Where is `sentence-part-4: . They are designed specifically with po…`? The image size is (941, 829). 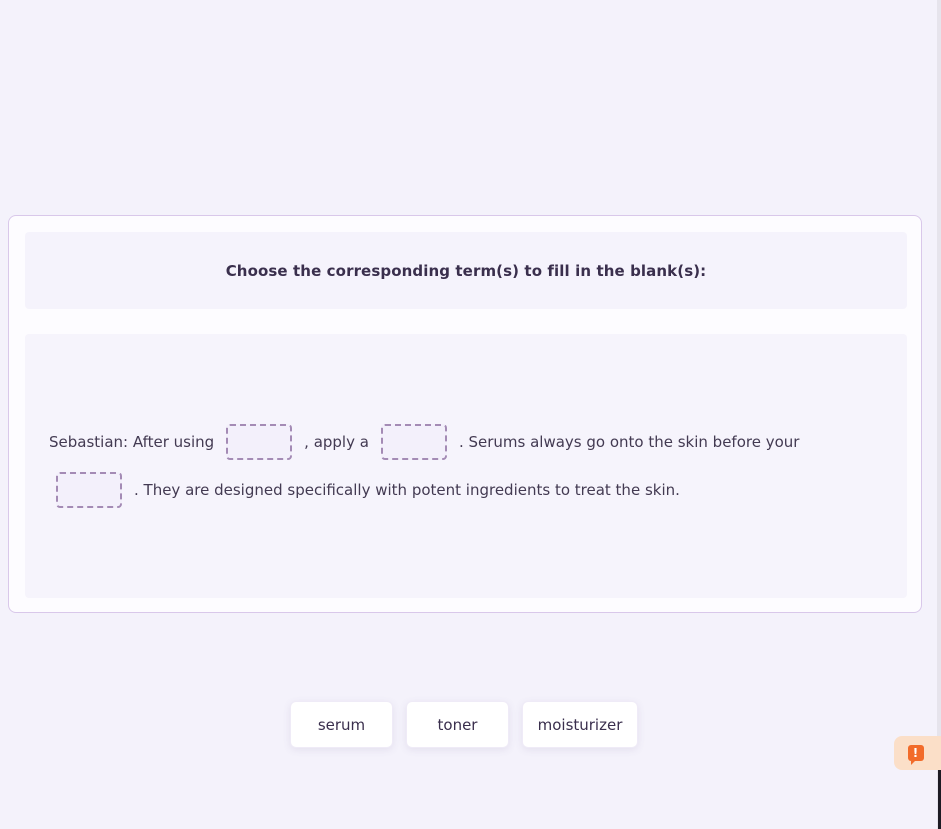
sentence-part-4: . They are designed specifically with po… is located at coordinates (407, 490).